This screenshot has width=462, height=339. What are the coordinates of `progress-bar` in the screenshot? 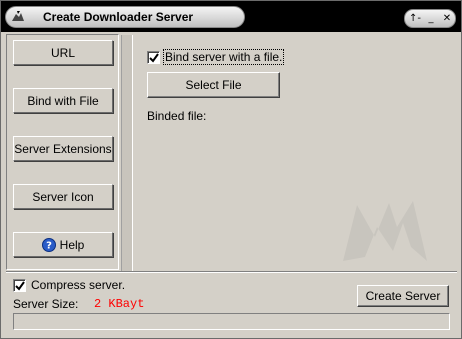 It's located at (231, 321).